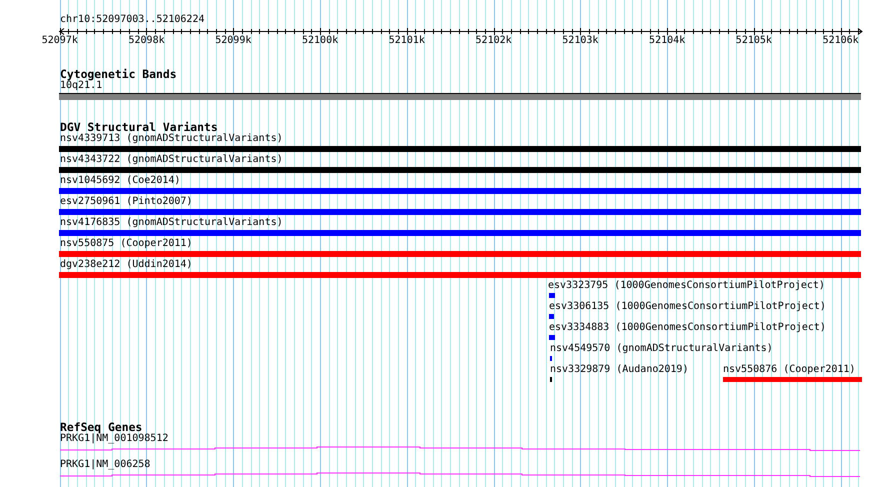 The height and width of the screenshot is (487, 890). Describe the element at coordinates (687, 328) in the screenshot. I see `variant-label: esv3334883 (1000GenomesConsortiumPilotProject)` at that location.